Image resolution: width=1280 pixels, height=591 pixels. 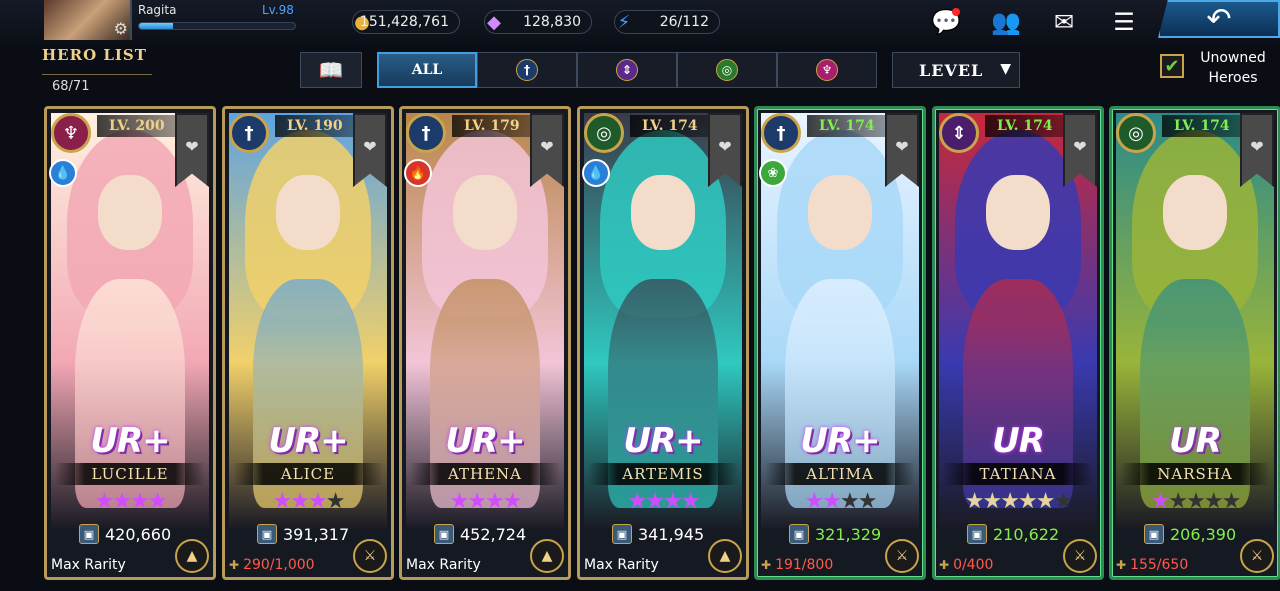 I want to click on filter-staff-class: ♆, so click(x=827, y=70).